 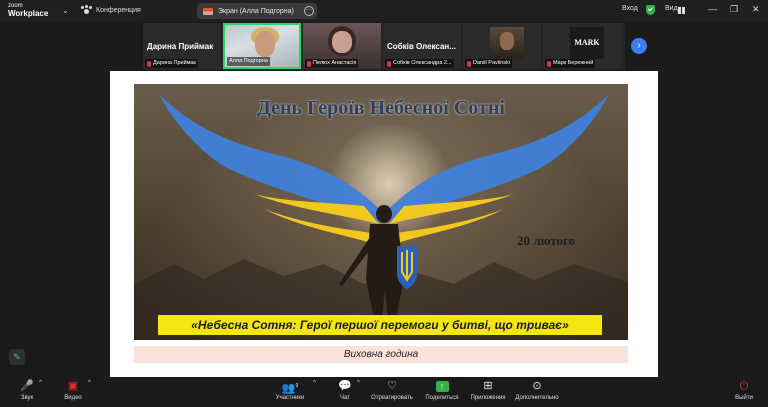 I want to click on participant-label: Марк Бережний, so click(x=570, y=63).